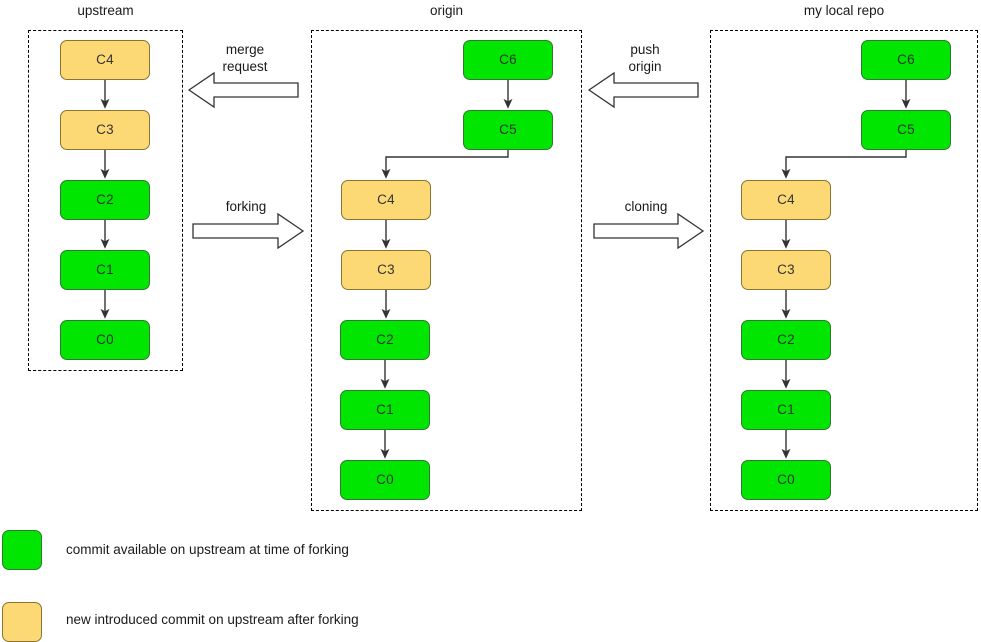 The height and width of the screenshot is (642, 981). Describe the element at coordinates (246, 206) in the screenshot. I see `flow-label-forking: forking` at that location.